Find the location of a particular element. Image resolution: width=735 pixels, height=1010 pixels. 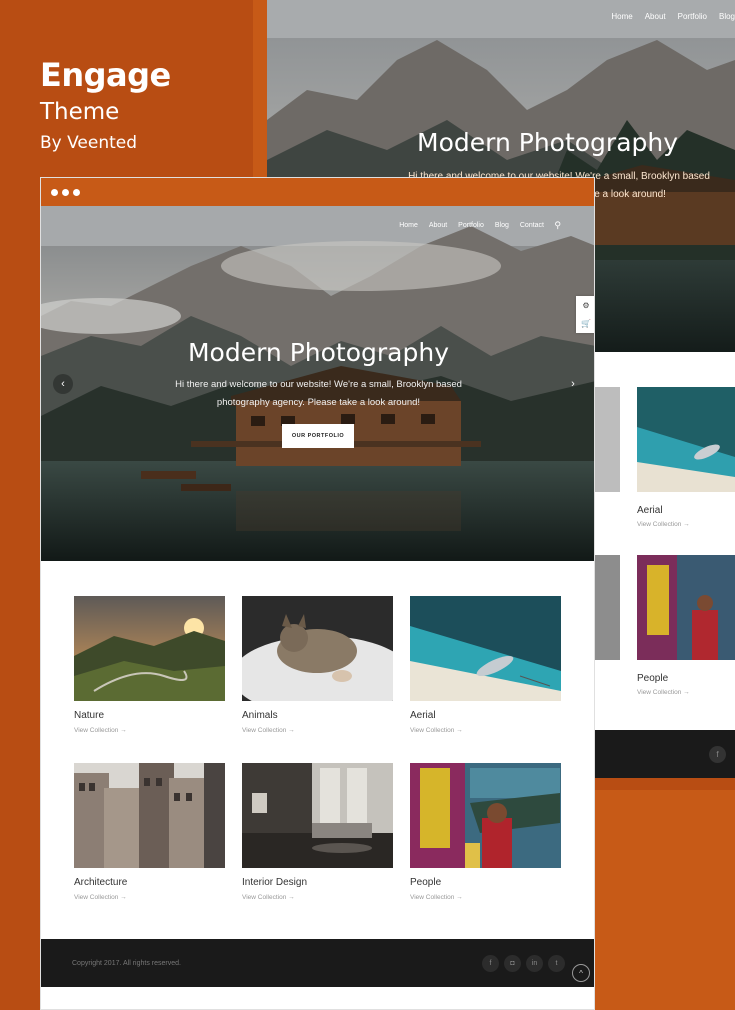

caption-architecture: Architecture is located at coordinates (101, 882).